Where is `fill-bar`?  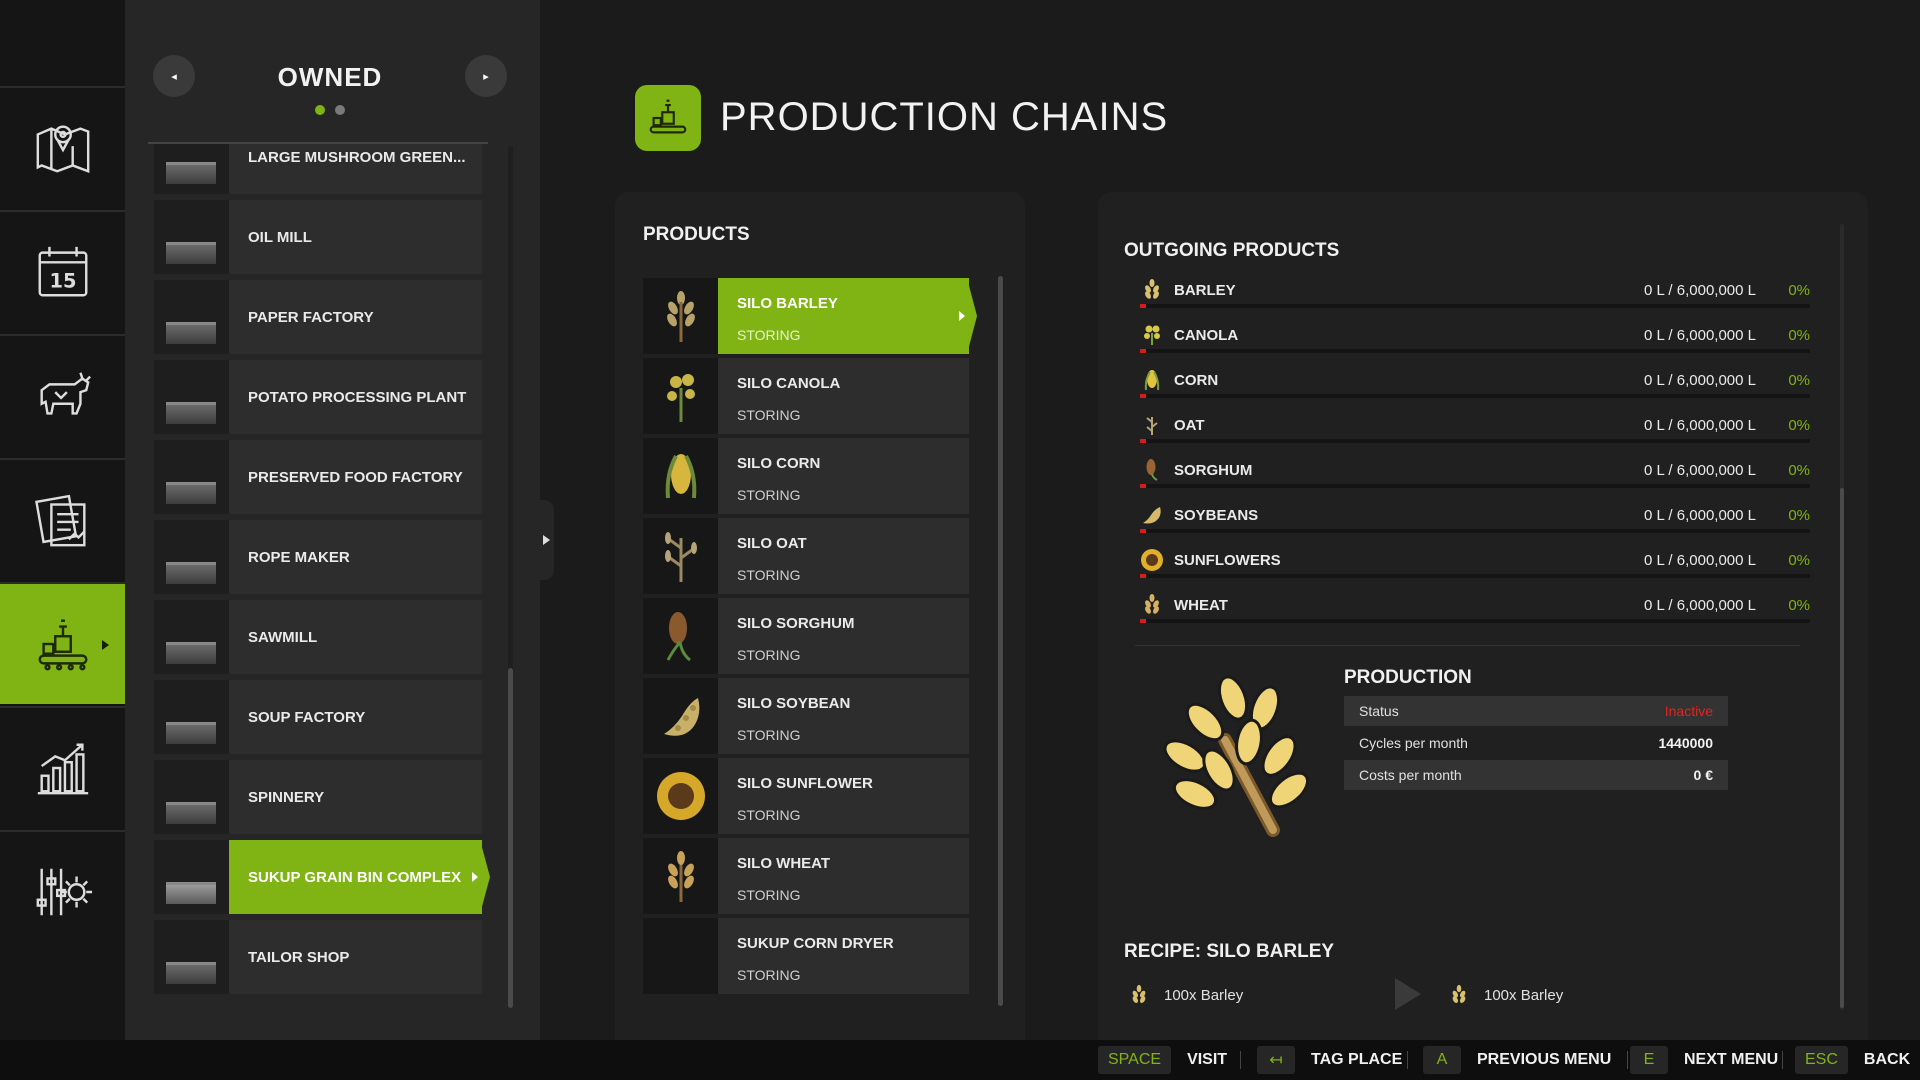
fill-bar is located at coordinates (1475, 621).